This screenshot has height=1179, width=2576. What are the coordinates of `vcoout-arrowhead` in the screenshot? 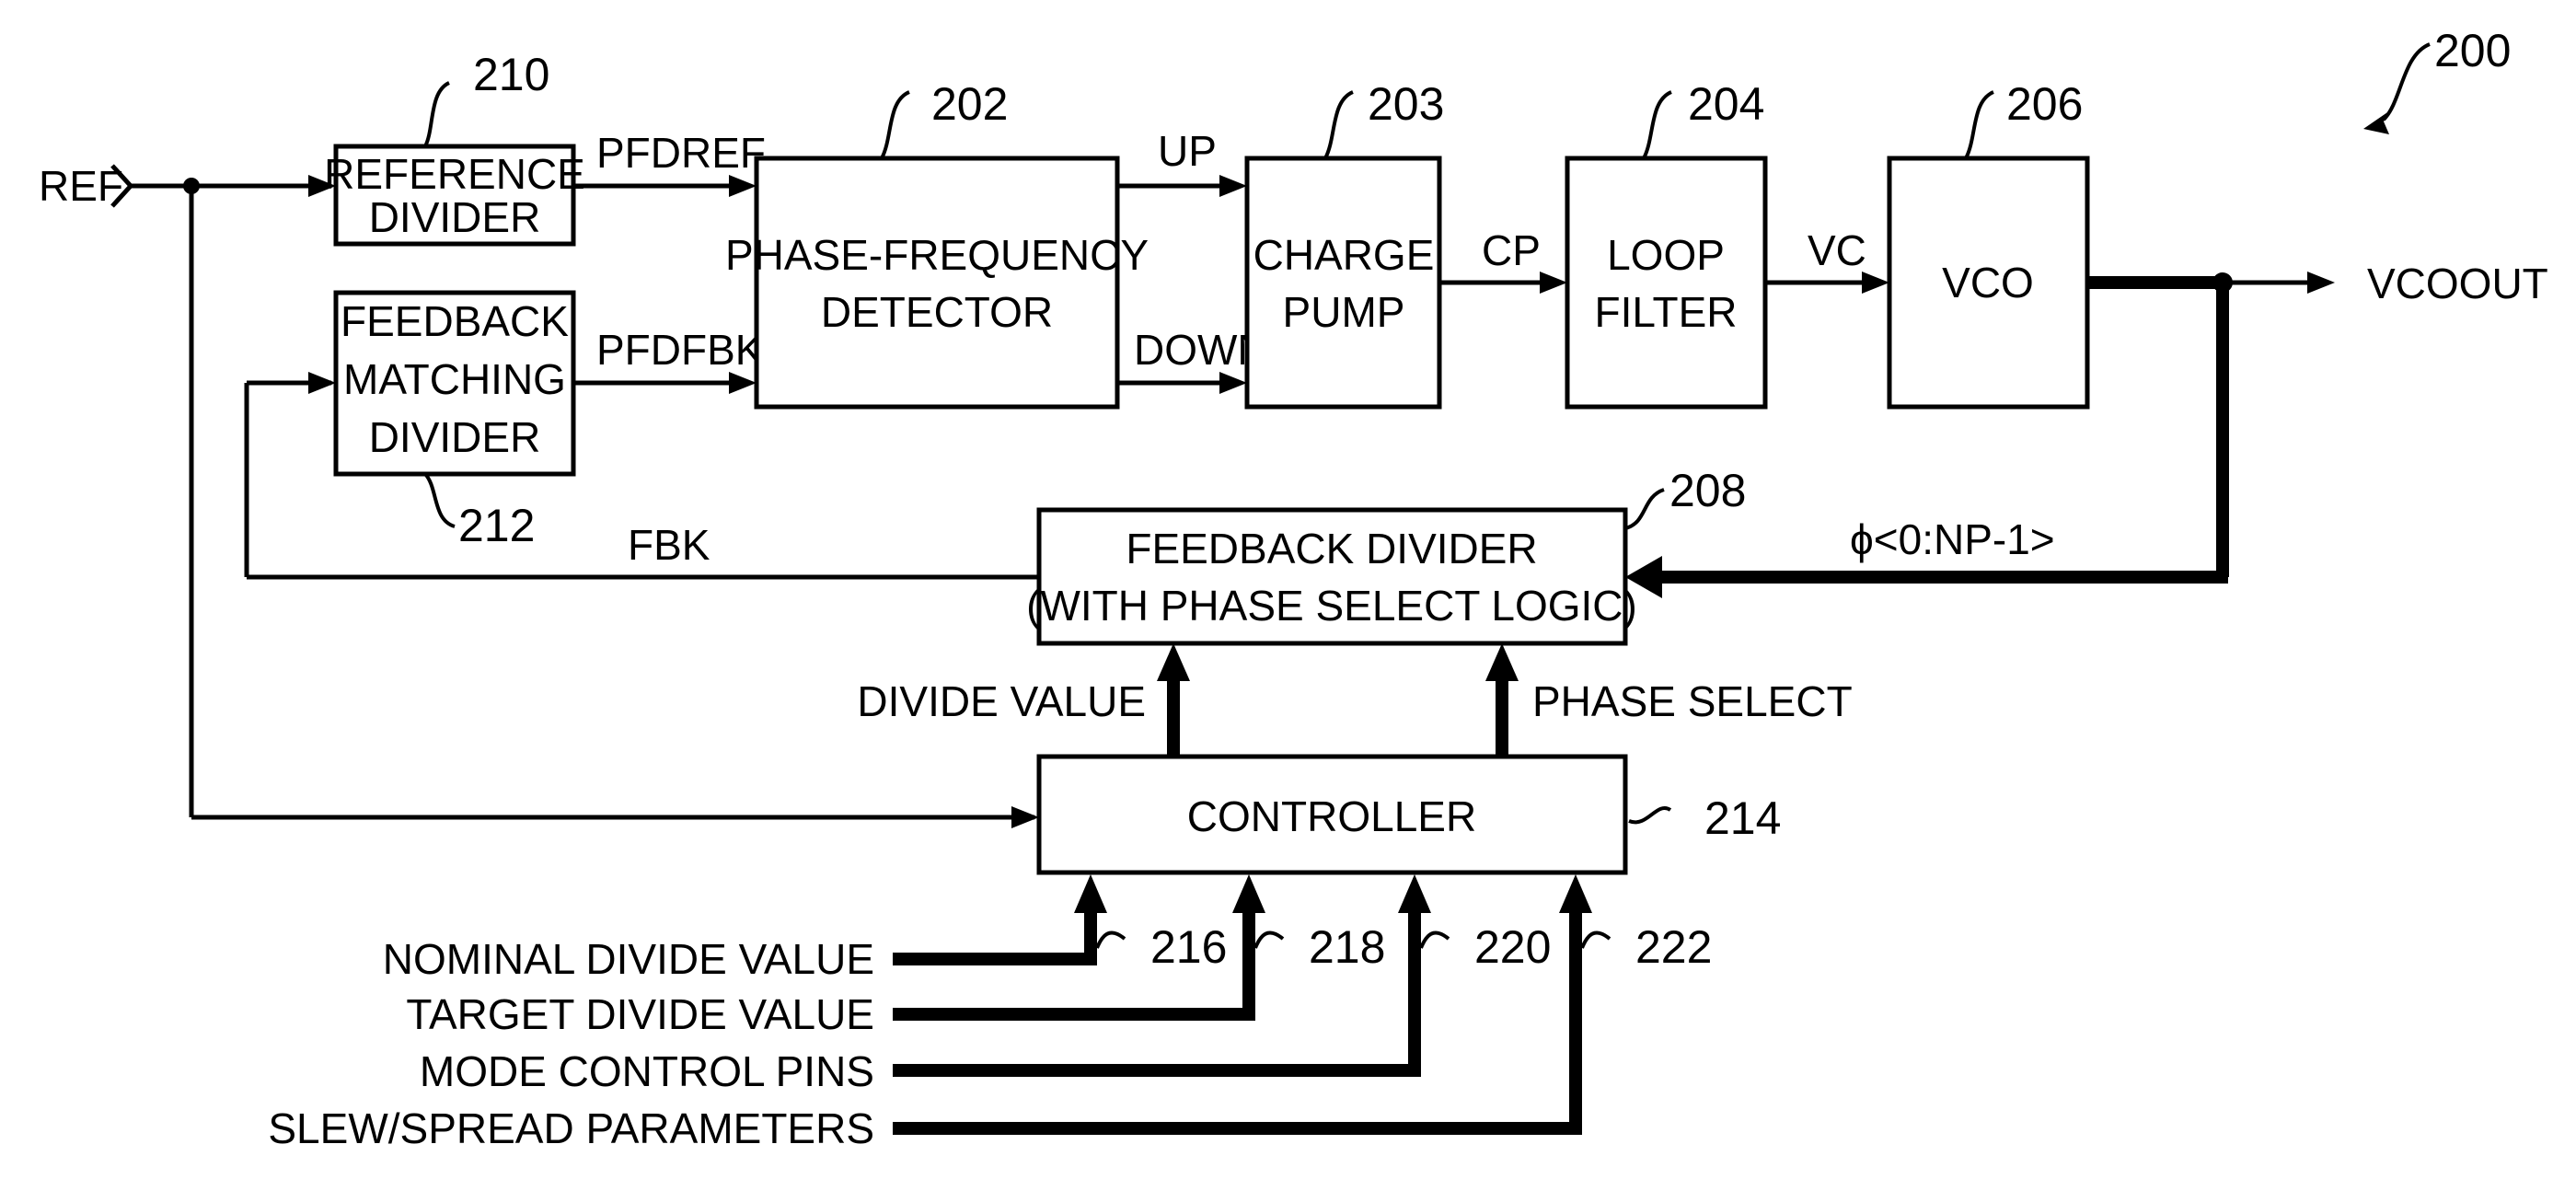 It's located at (2321, 283).